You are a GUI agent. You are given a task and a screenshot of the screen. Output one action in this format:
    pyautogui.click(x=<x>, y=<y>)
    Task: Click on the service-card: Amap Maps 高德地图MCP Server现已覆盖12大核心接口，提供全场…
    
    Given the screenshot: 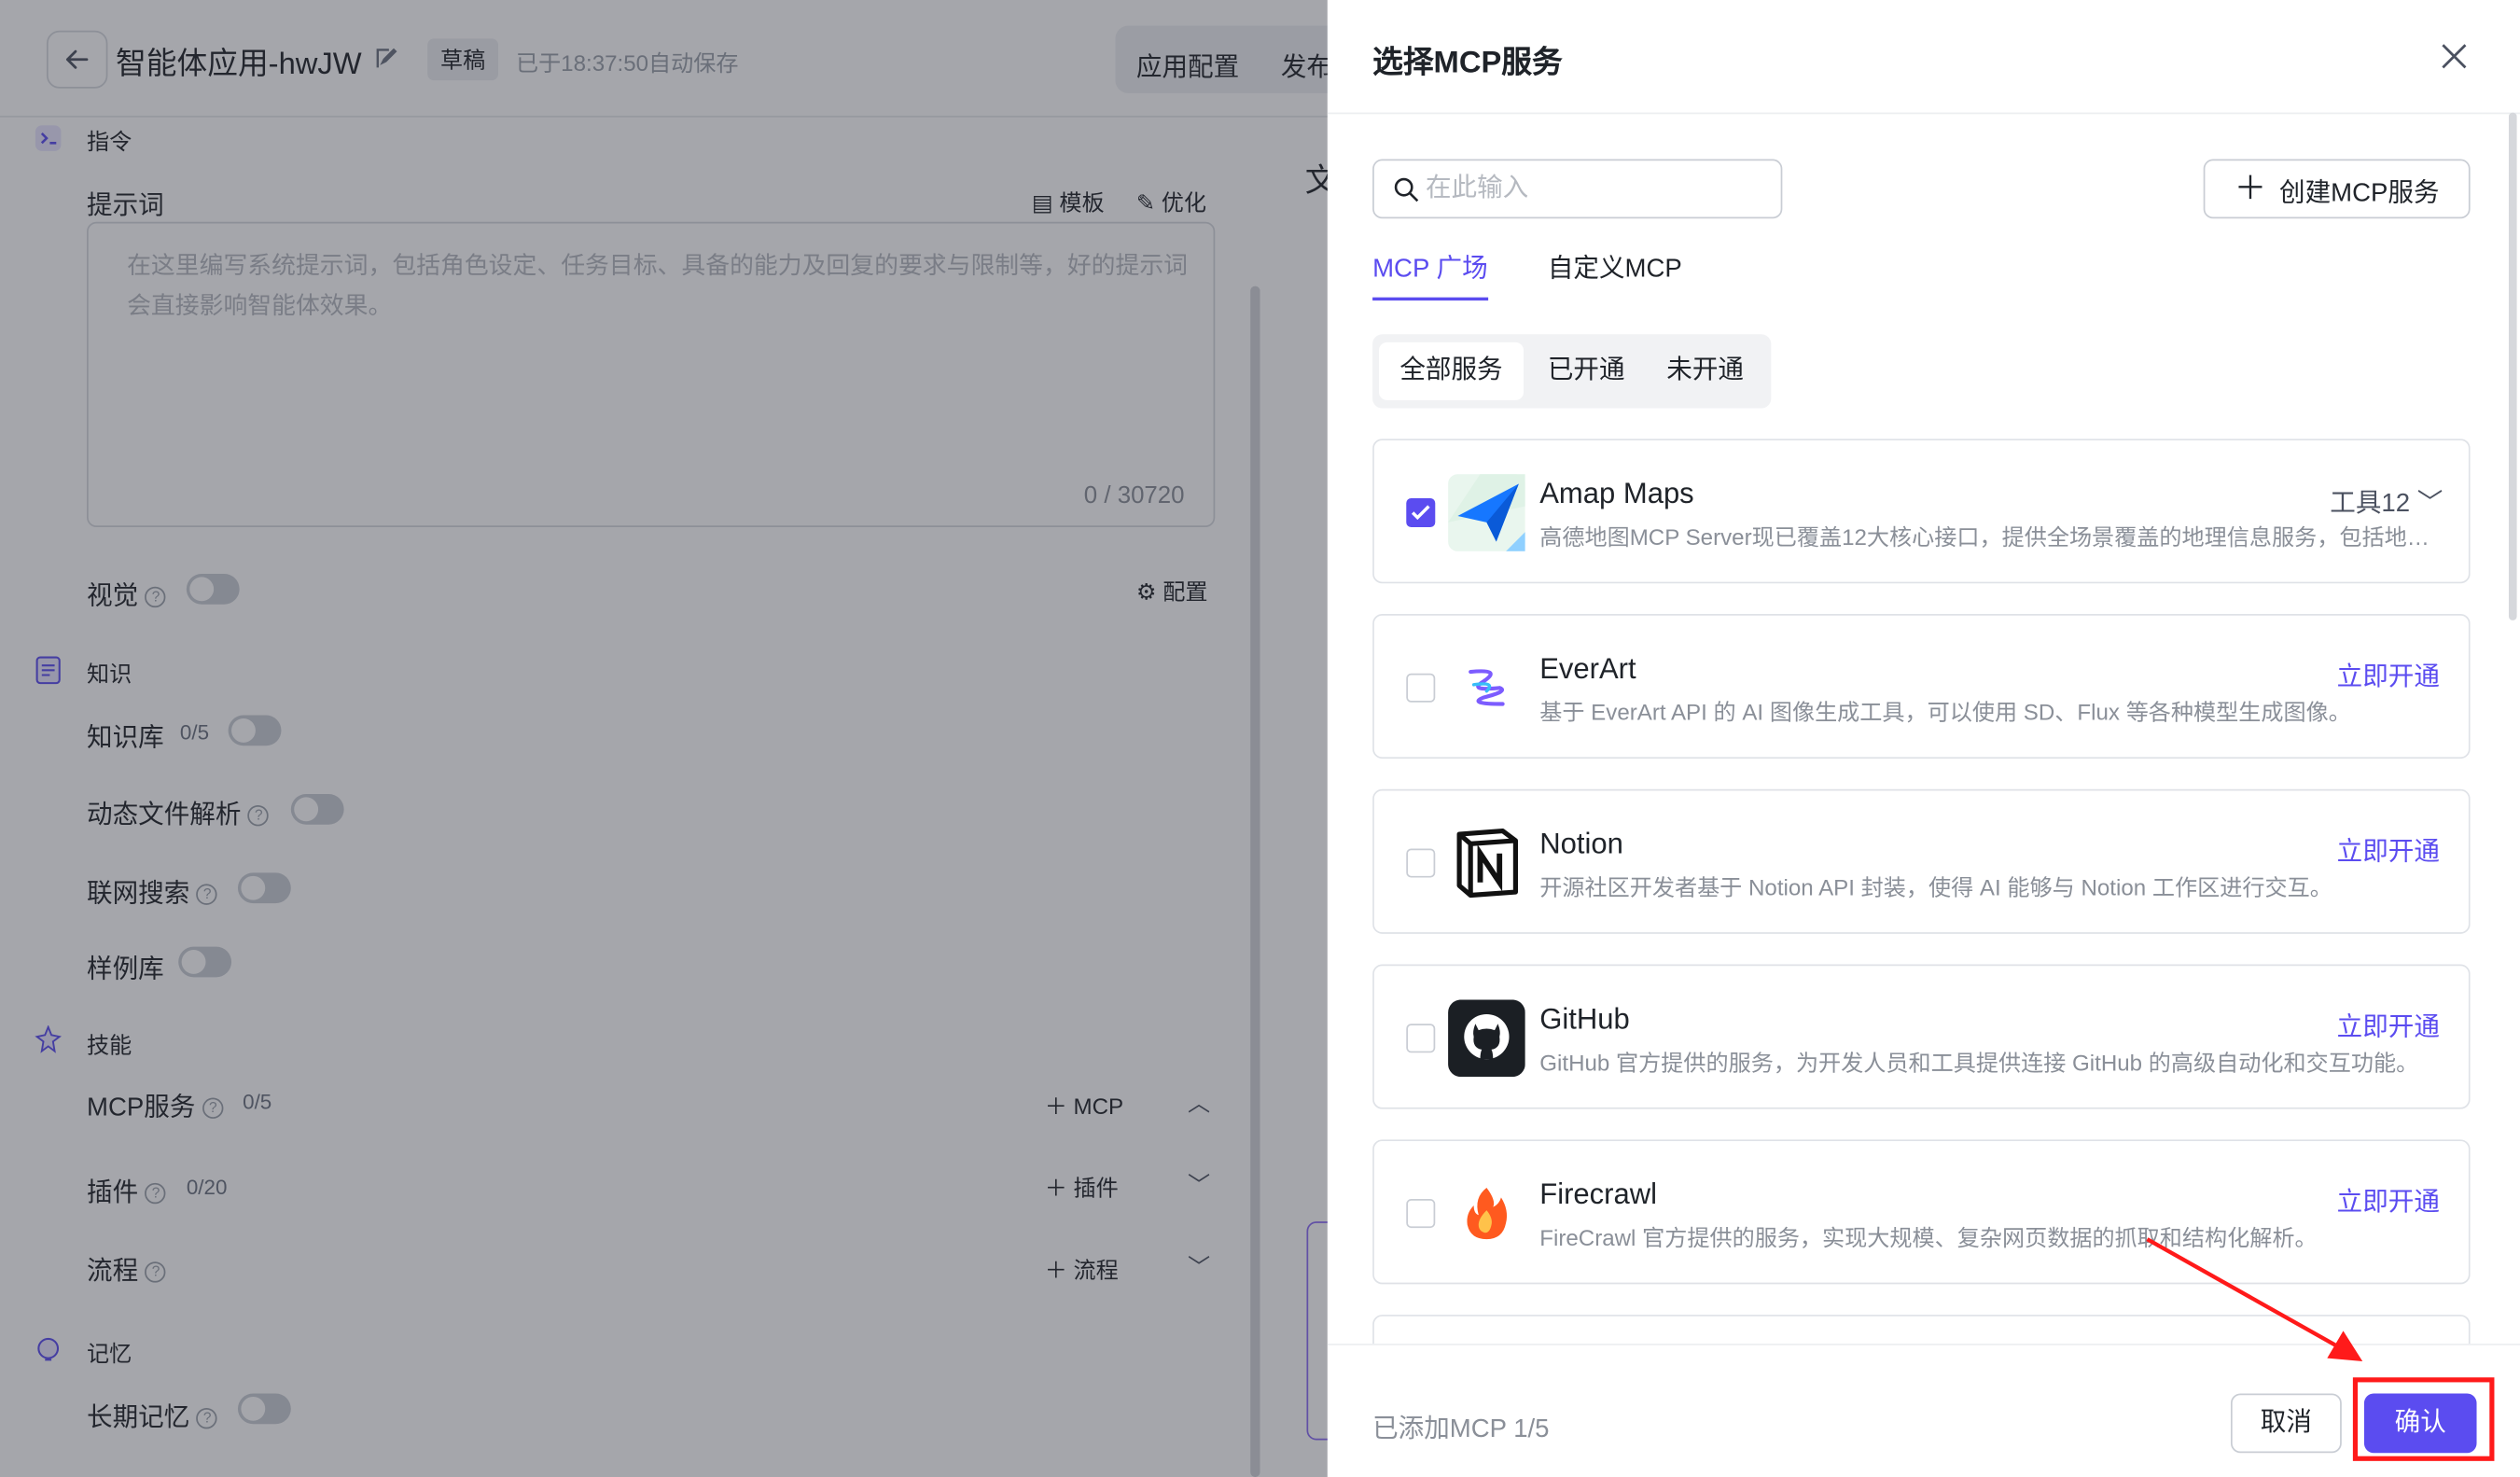 What is the action you would take?
    pyautogui.click(x=1921, y=511)
    